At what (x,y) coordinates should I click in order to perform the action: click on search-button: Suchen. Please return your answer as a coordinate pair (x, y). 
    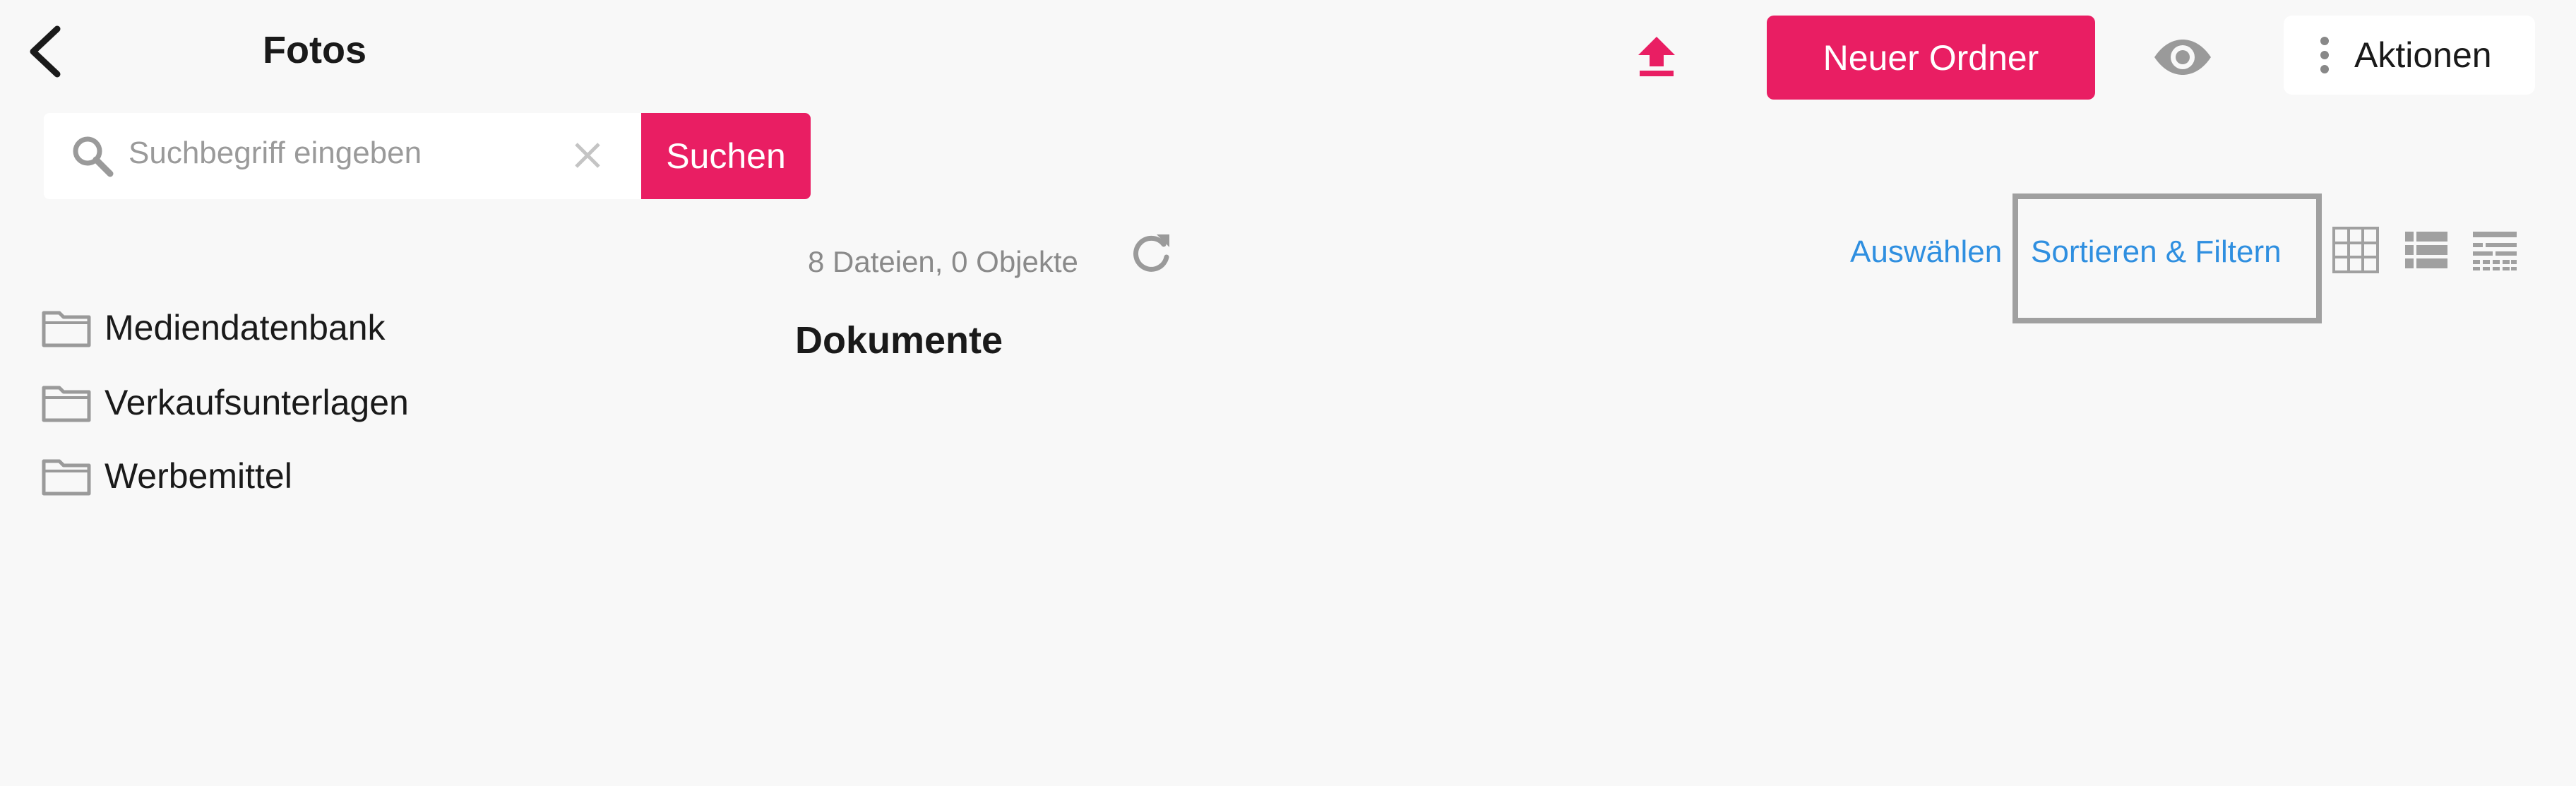
    Looking at the image, I should click on (726, 156).